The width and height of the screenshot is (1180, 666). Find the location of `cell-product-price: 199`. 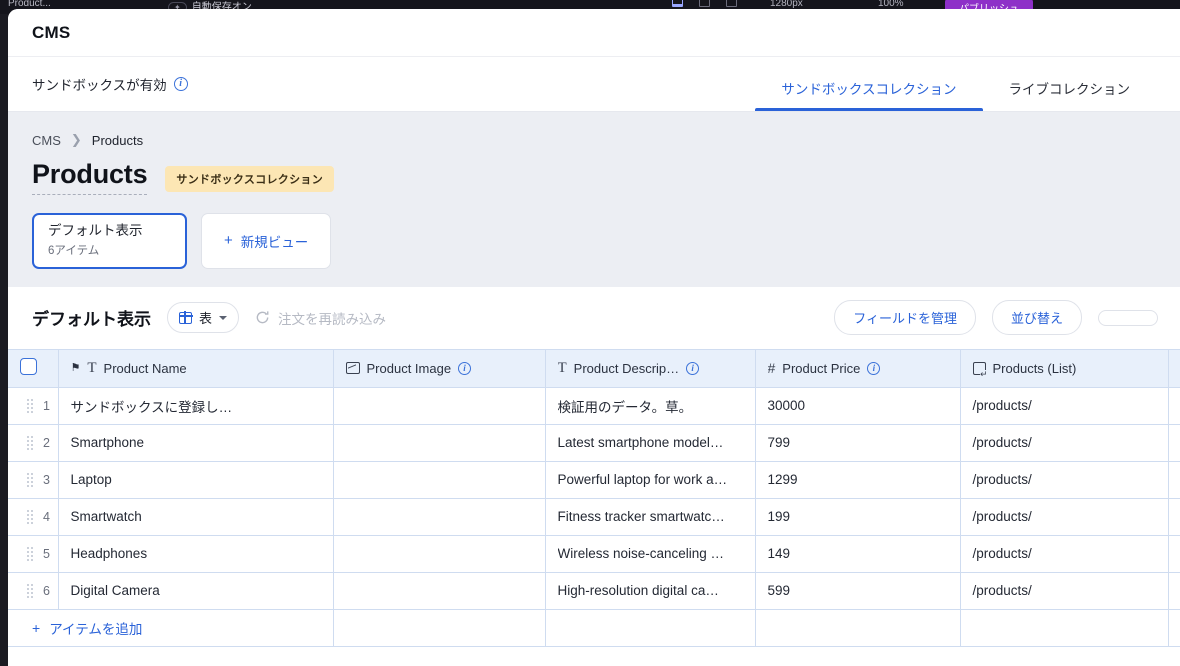

cell-product-price: 199 is located at coordinates (858, 517).